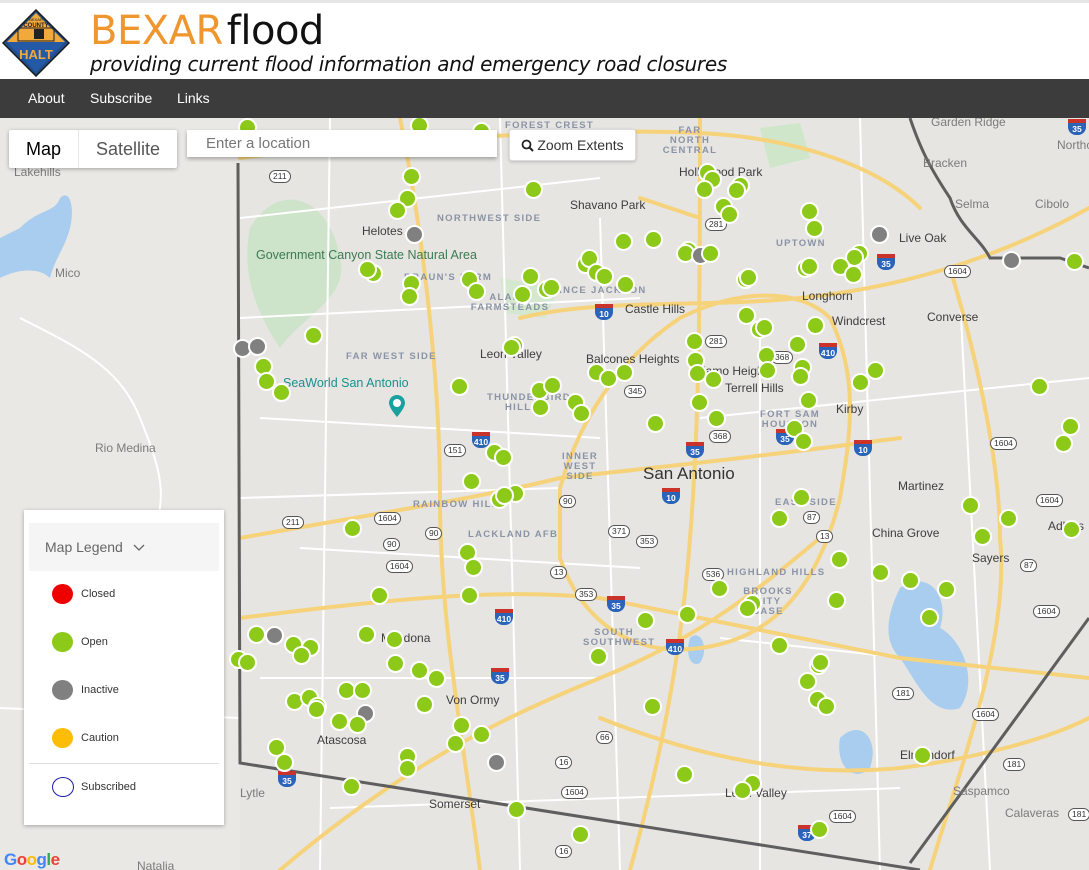 The height and width of the screenshot is (870, 1089). What do you see at coordinates (124, 547) in the screenshot?
I see `legend-toggle: Map Legend` at bounding box center [124, 547].